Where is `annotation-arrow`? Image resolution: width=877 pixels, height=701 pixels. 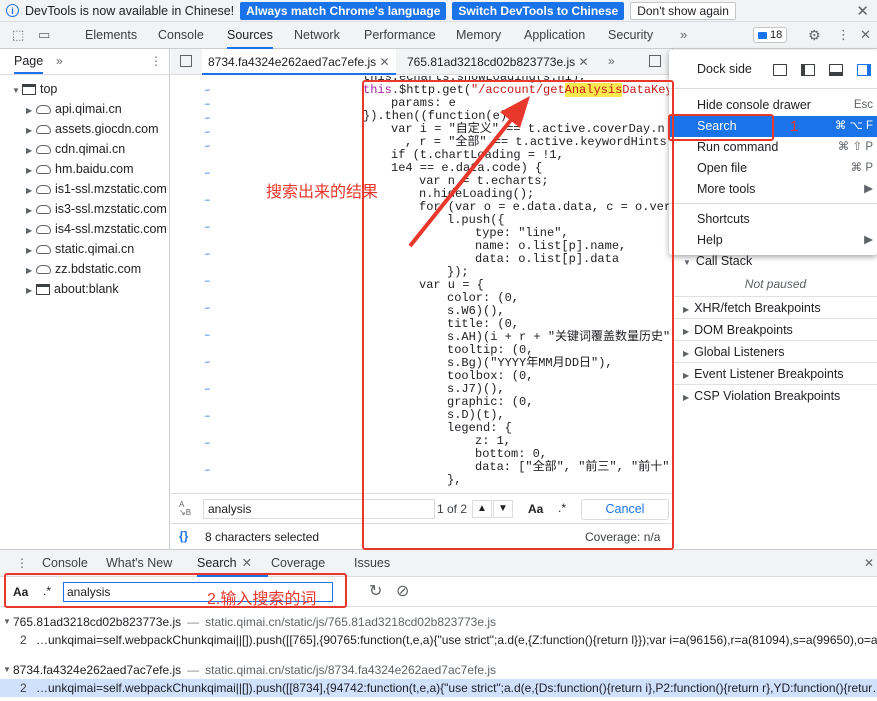 annotation-arrow is located at coordinates (469, 172).